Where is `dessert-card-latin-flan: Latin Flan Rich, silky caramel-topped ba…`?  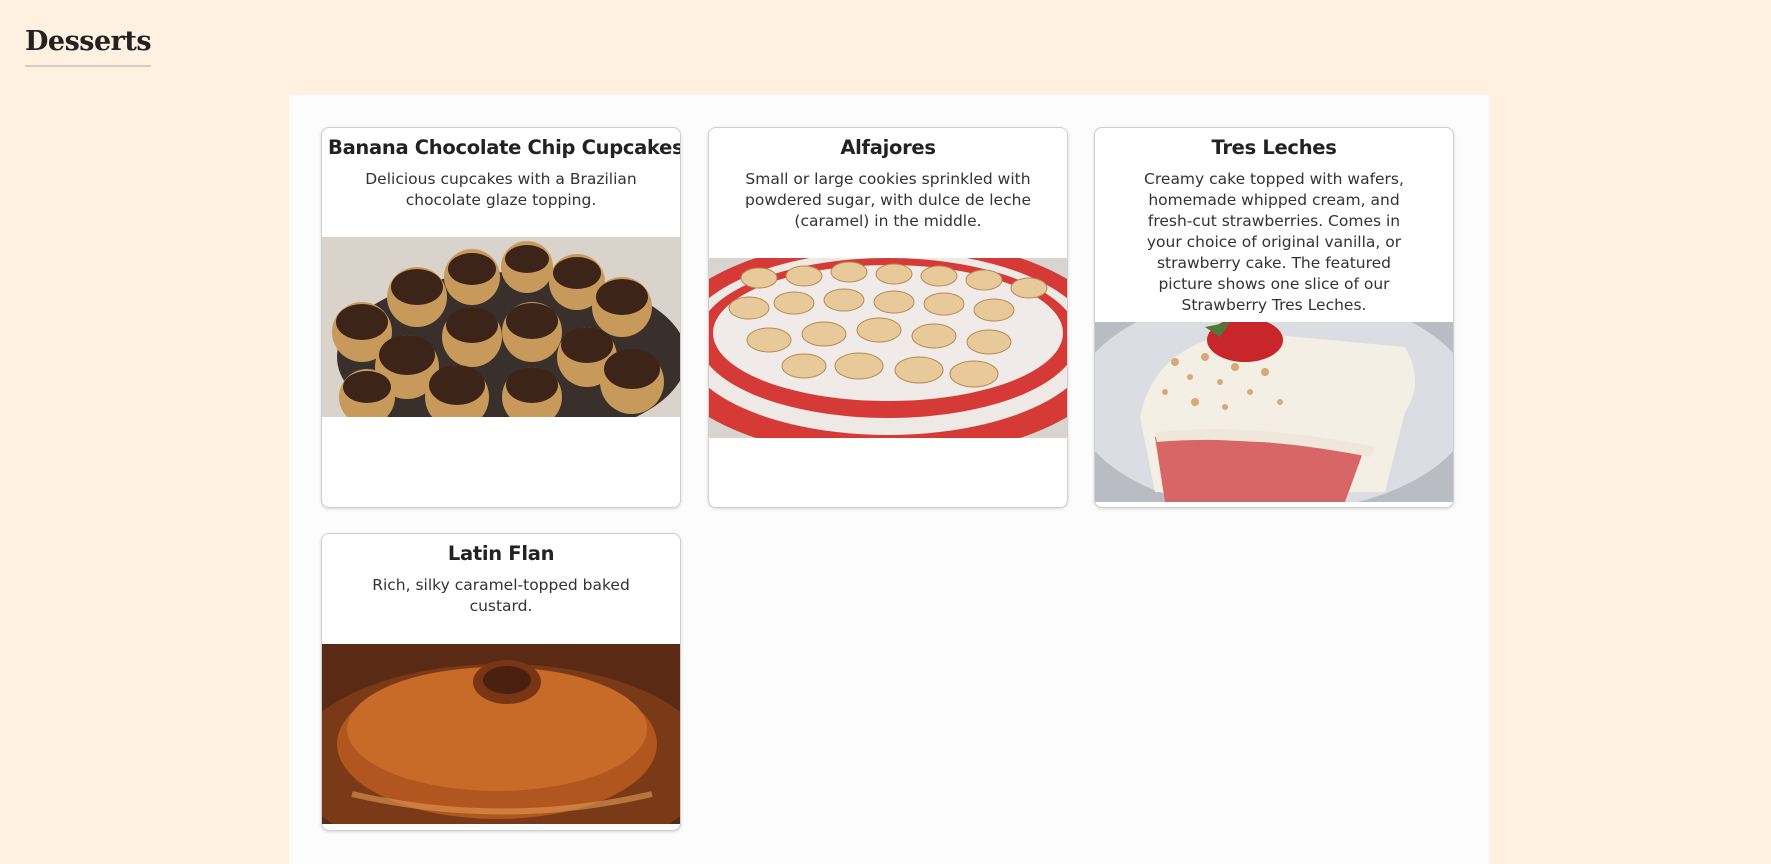
dessert-card-latin-flan: Latin Flan Rich, silky caramel-topped ba… is located at coordinates (501, 682).